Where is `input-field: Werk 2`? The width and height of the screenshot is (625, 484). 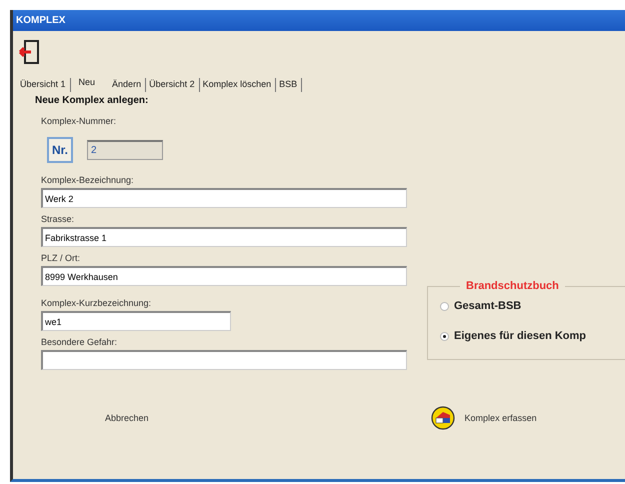
input-field: Werk 2 is located at coordinates (224, 198).